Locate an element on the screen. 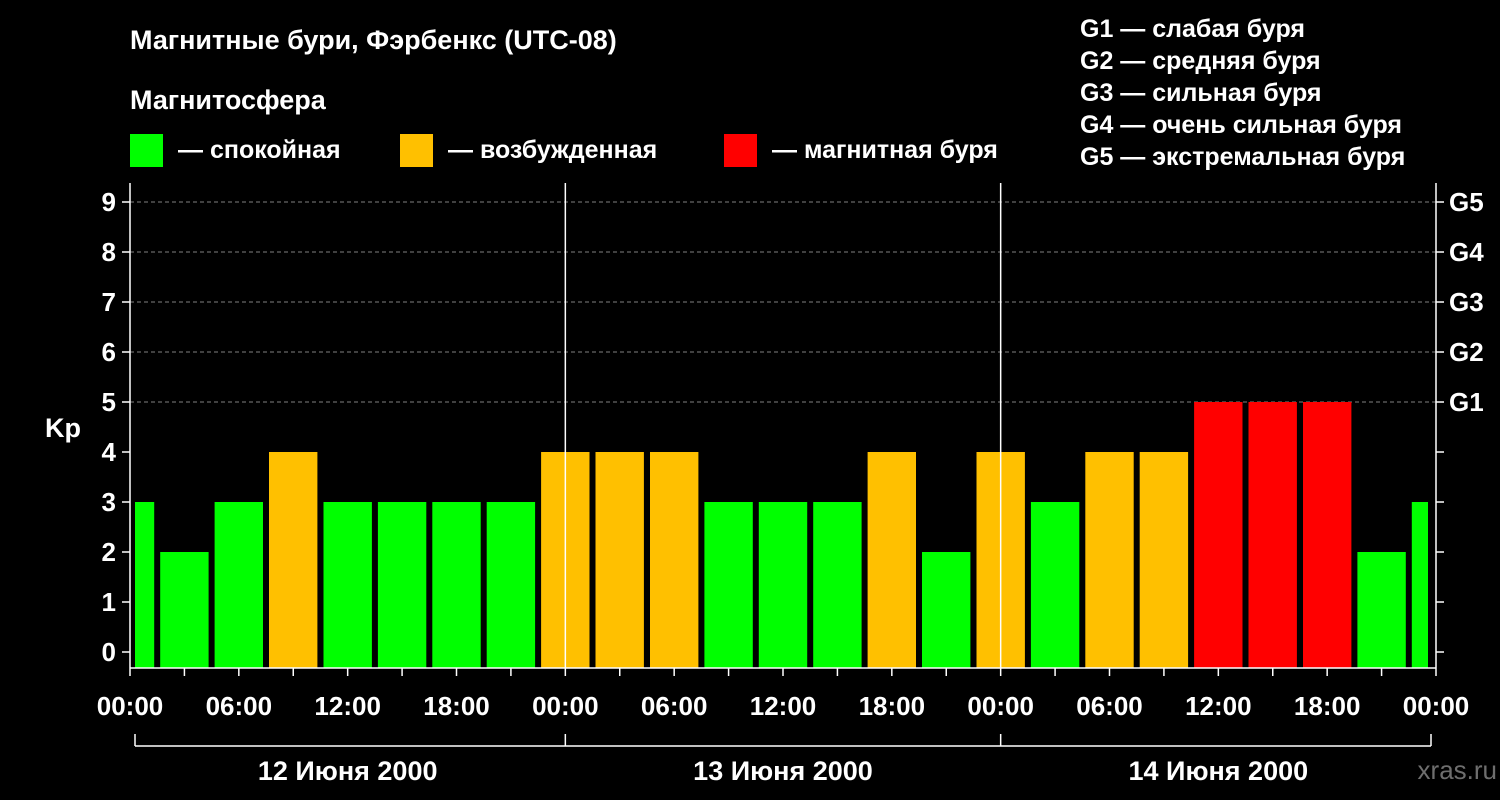  g-scale-item-g4: G4 — очень сильная буря is located at coordinates (1241, 125).